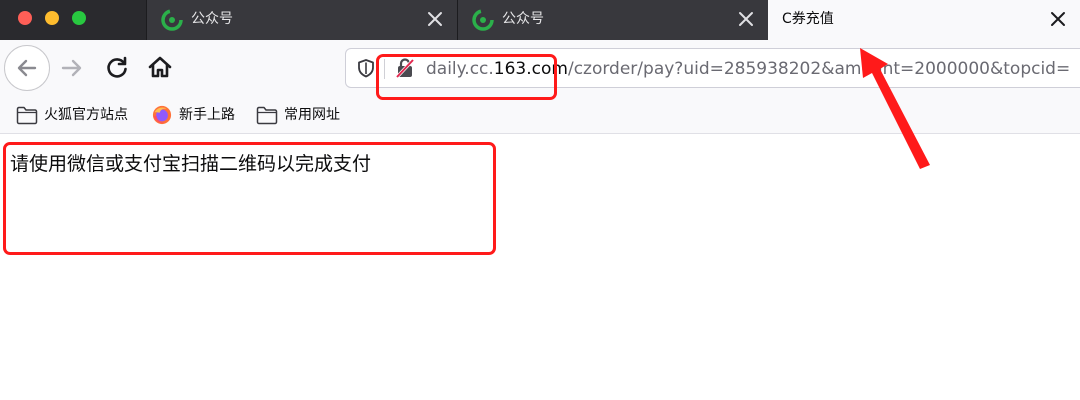 The image size is (1080, 400). What do you see at coordinates (466, 77) in the screenshot?
I see `url-highlight-box` at bounding box center [466, 77].